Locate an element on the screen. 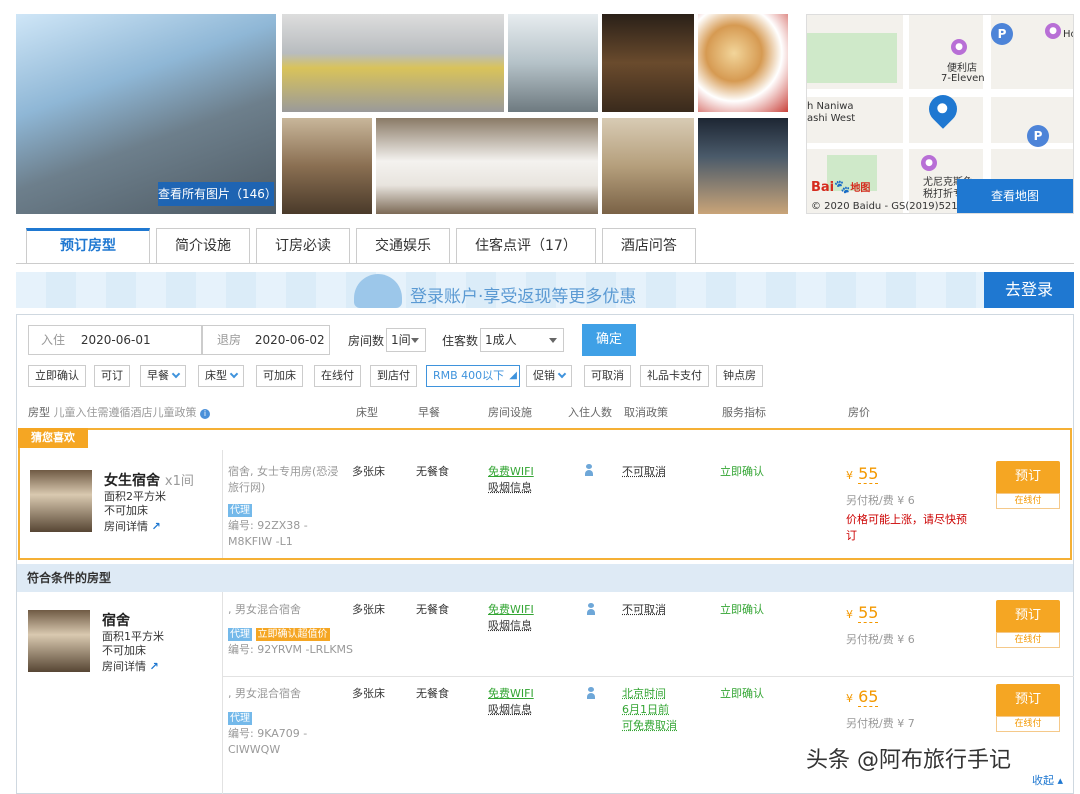  col-facilities: 房间设施 is located at coordinates (510, 412).